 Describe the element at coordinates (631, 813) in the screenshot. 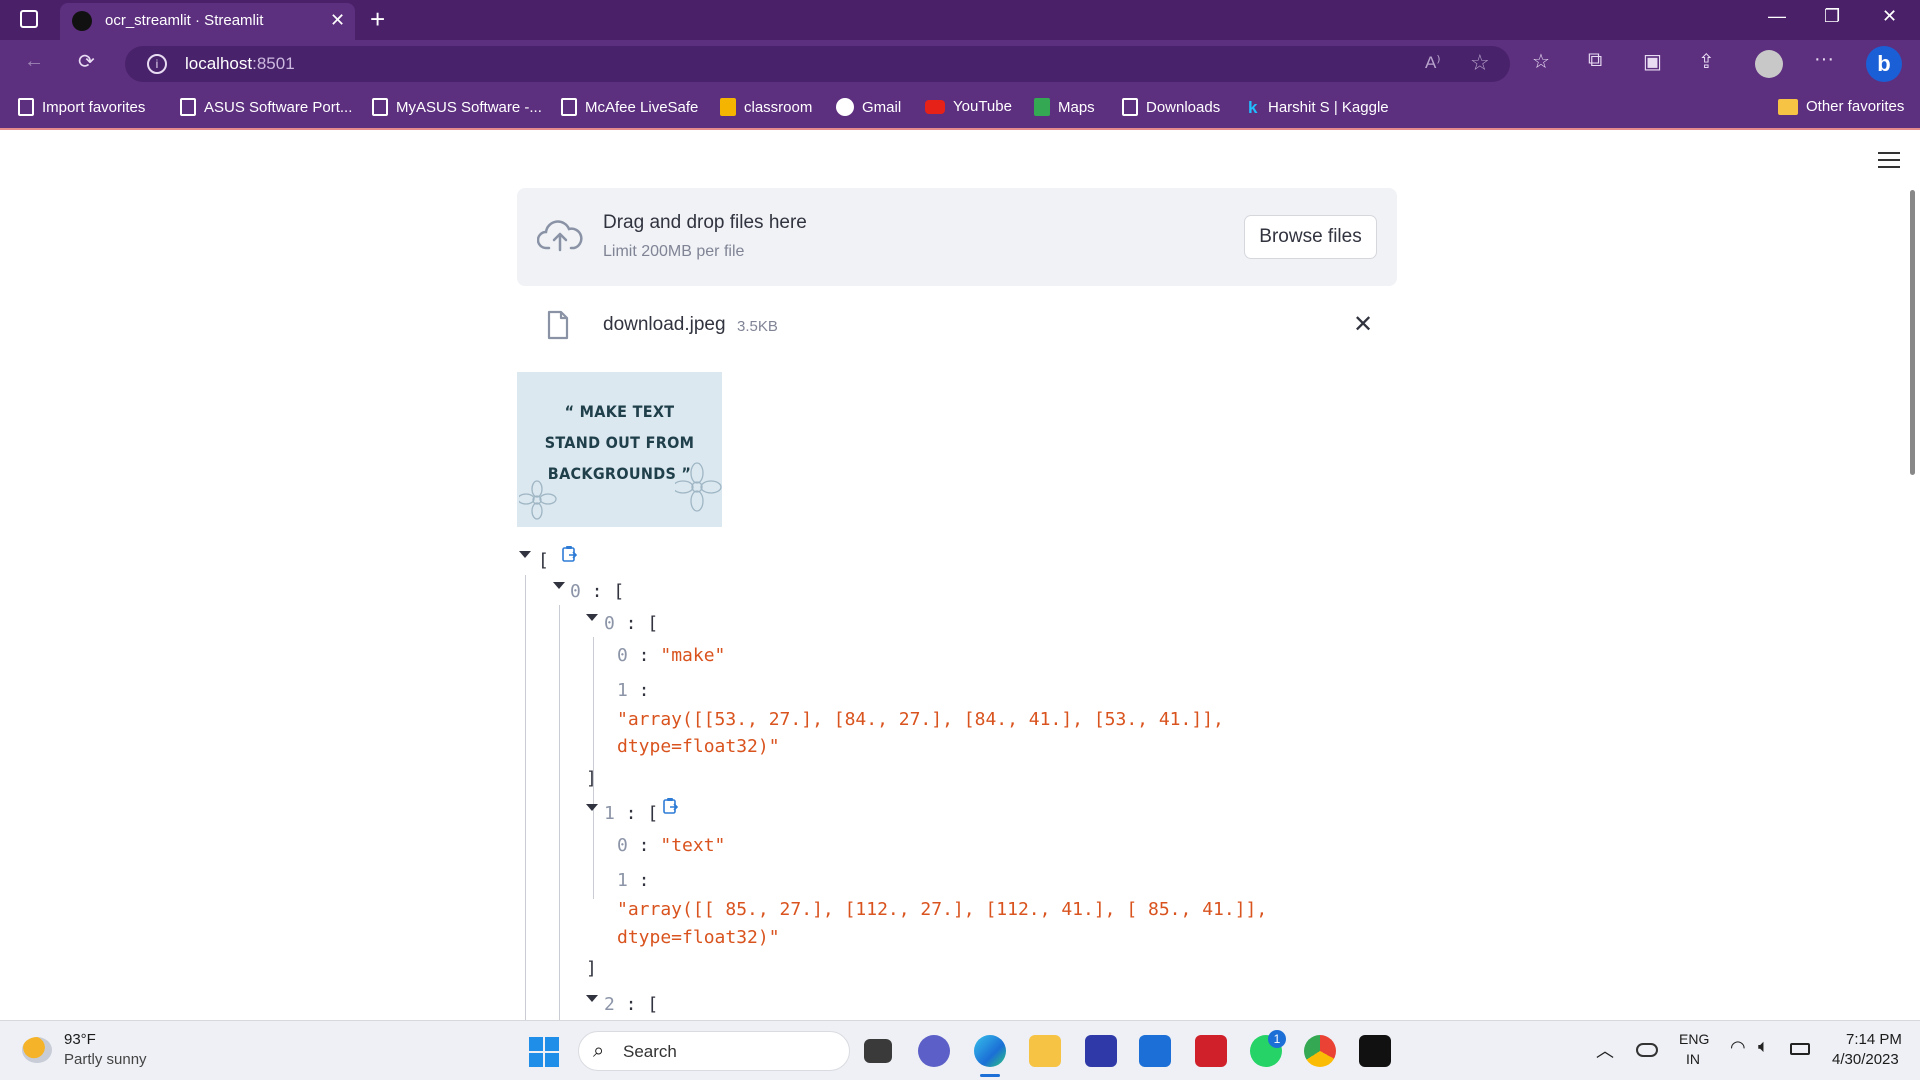

I see `json-entry-0-1: 1 : [` at that location.